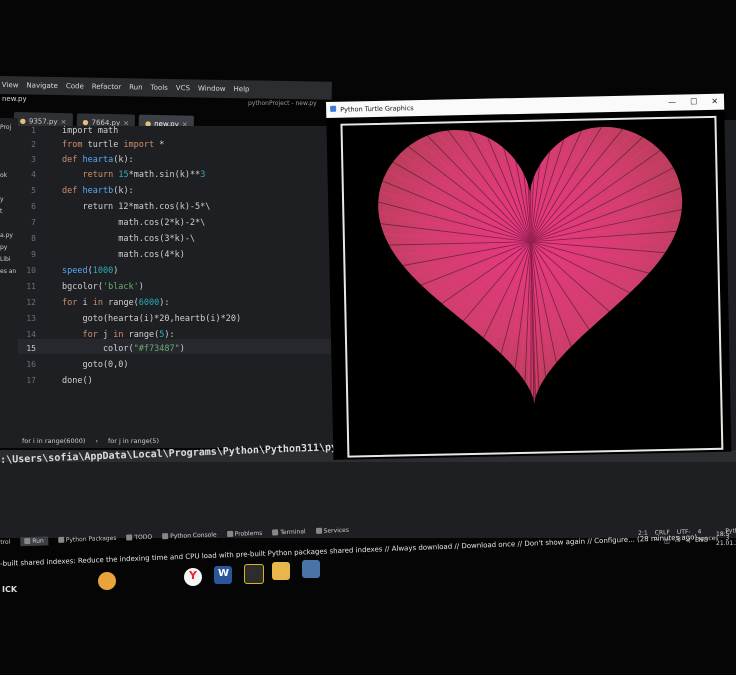 Image resolution: width=736 pixels, height=675 pixels. What do you see at coordinates (103, 287) in the screenshot?
I see `code-line: bgcolor('black')` at bounding box center [103, 287].